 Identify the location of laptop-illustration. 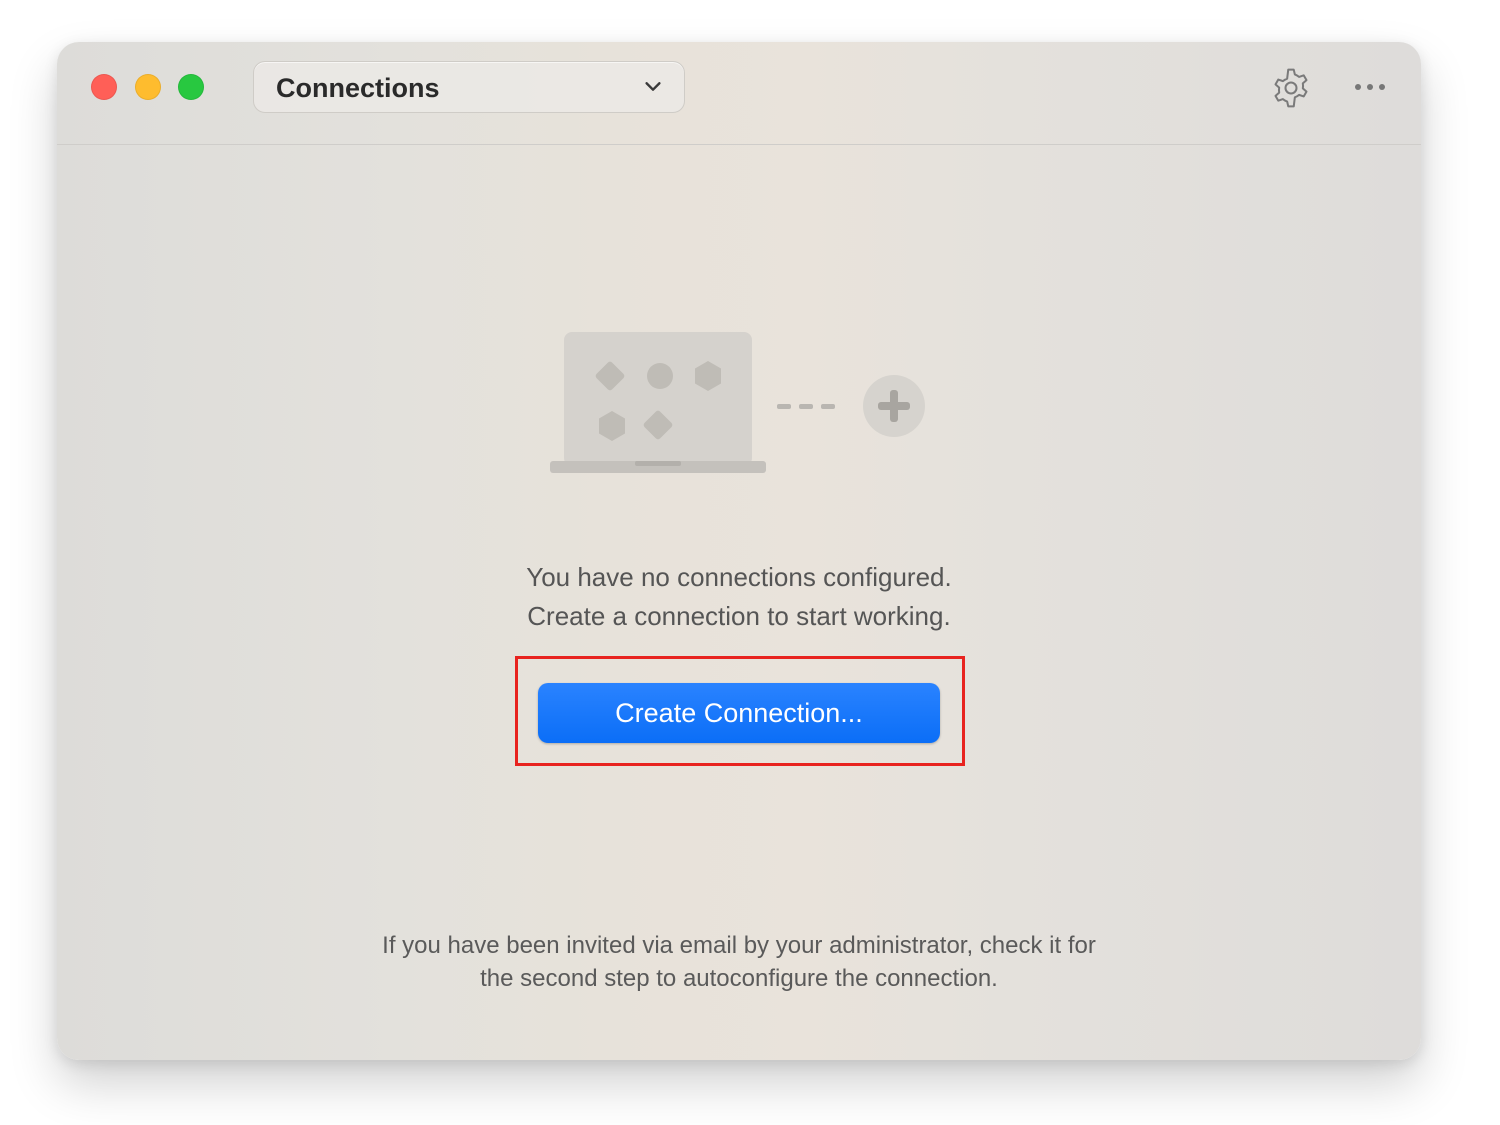
(737, 402).